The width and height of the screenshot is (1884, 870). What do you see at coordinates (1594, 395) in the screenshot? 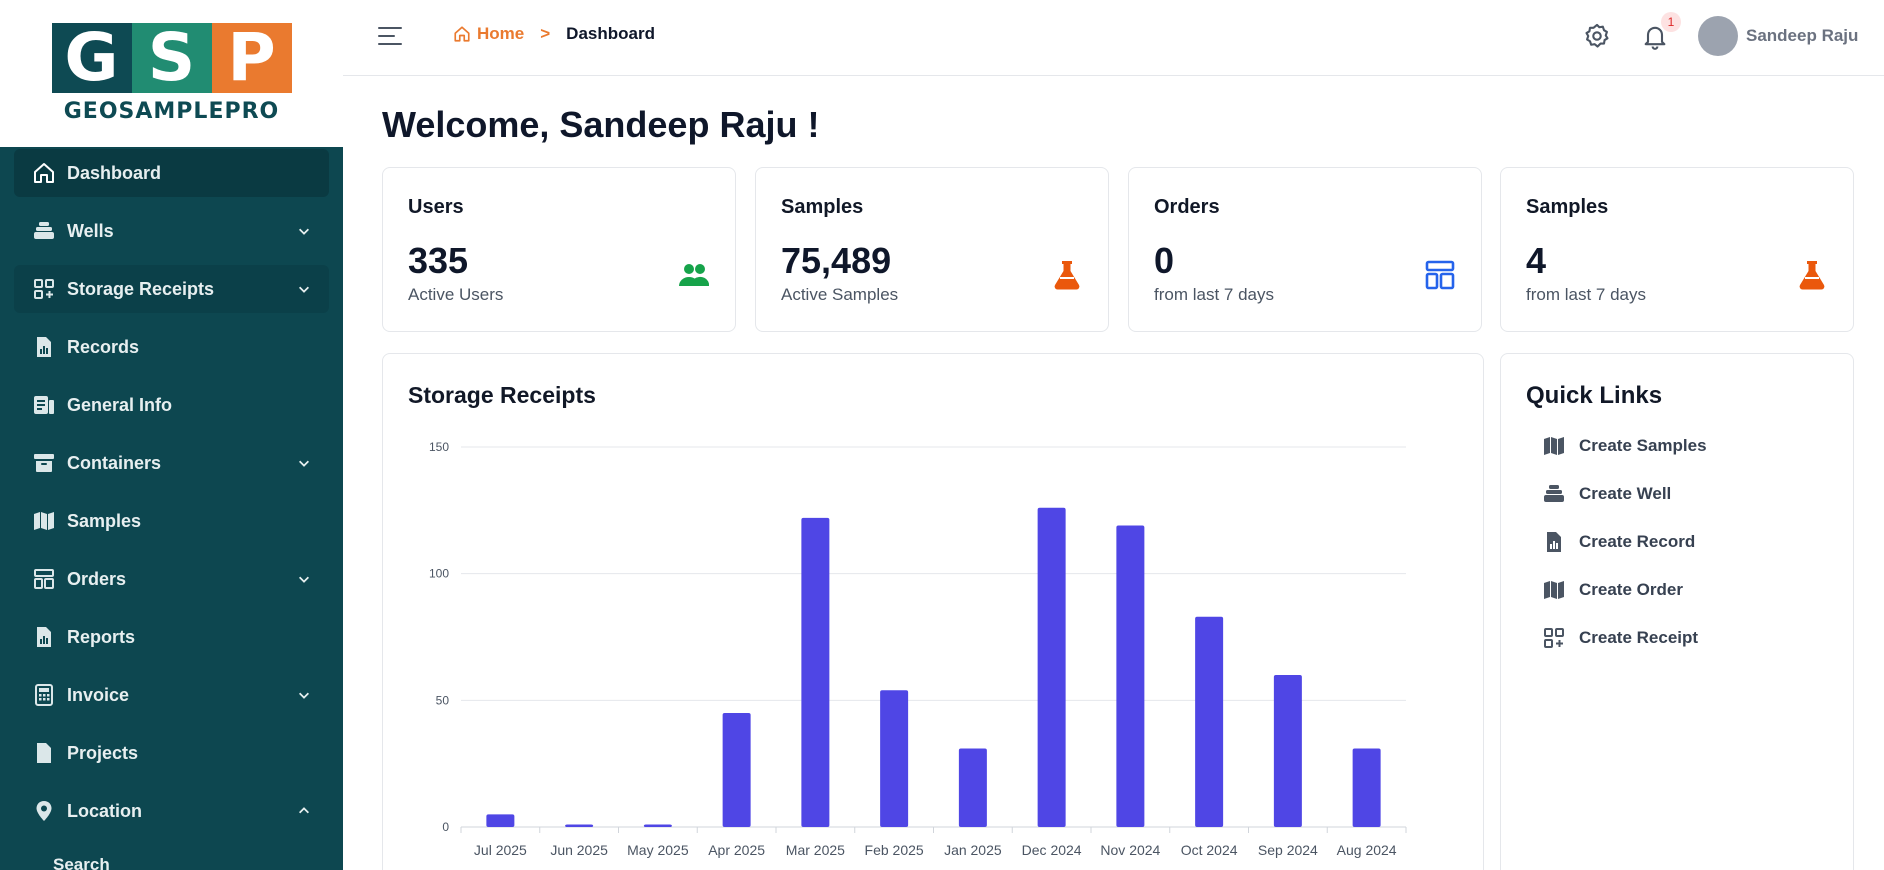
I see `quick-links-title: Quick Links` at bounding box center [1594, 395].